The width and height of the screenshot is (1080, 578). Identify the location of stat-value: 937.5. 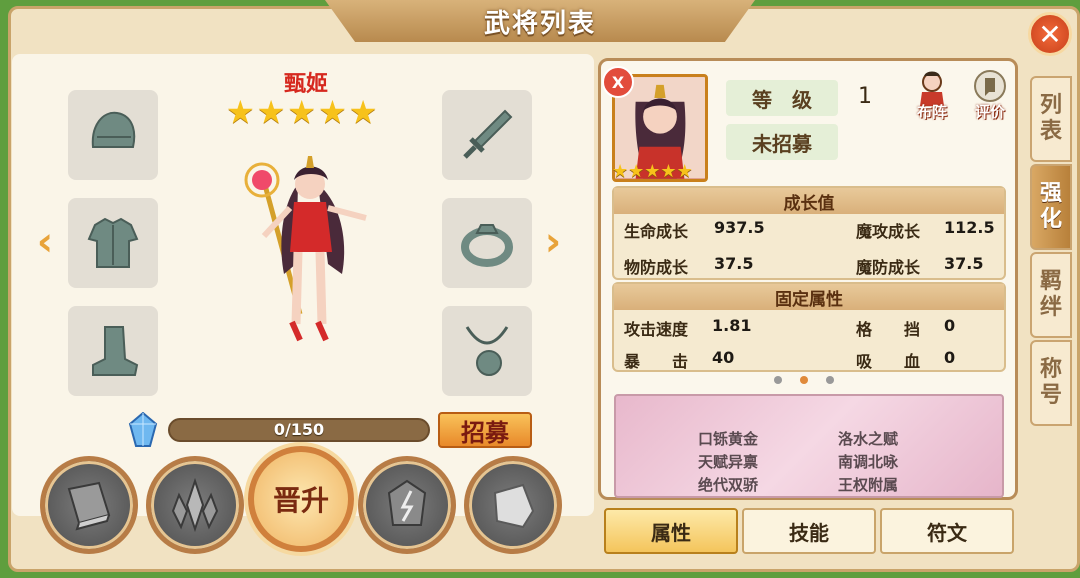
(739, 227).